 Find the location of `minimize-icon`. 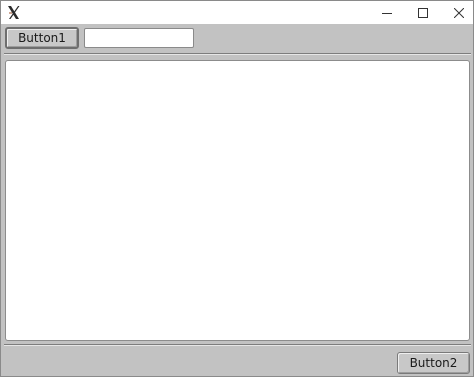

minimize-icon is located at coordinates (387, 12).